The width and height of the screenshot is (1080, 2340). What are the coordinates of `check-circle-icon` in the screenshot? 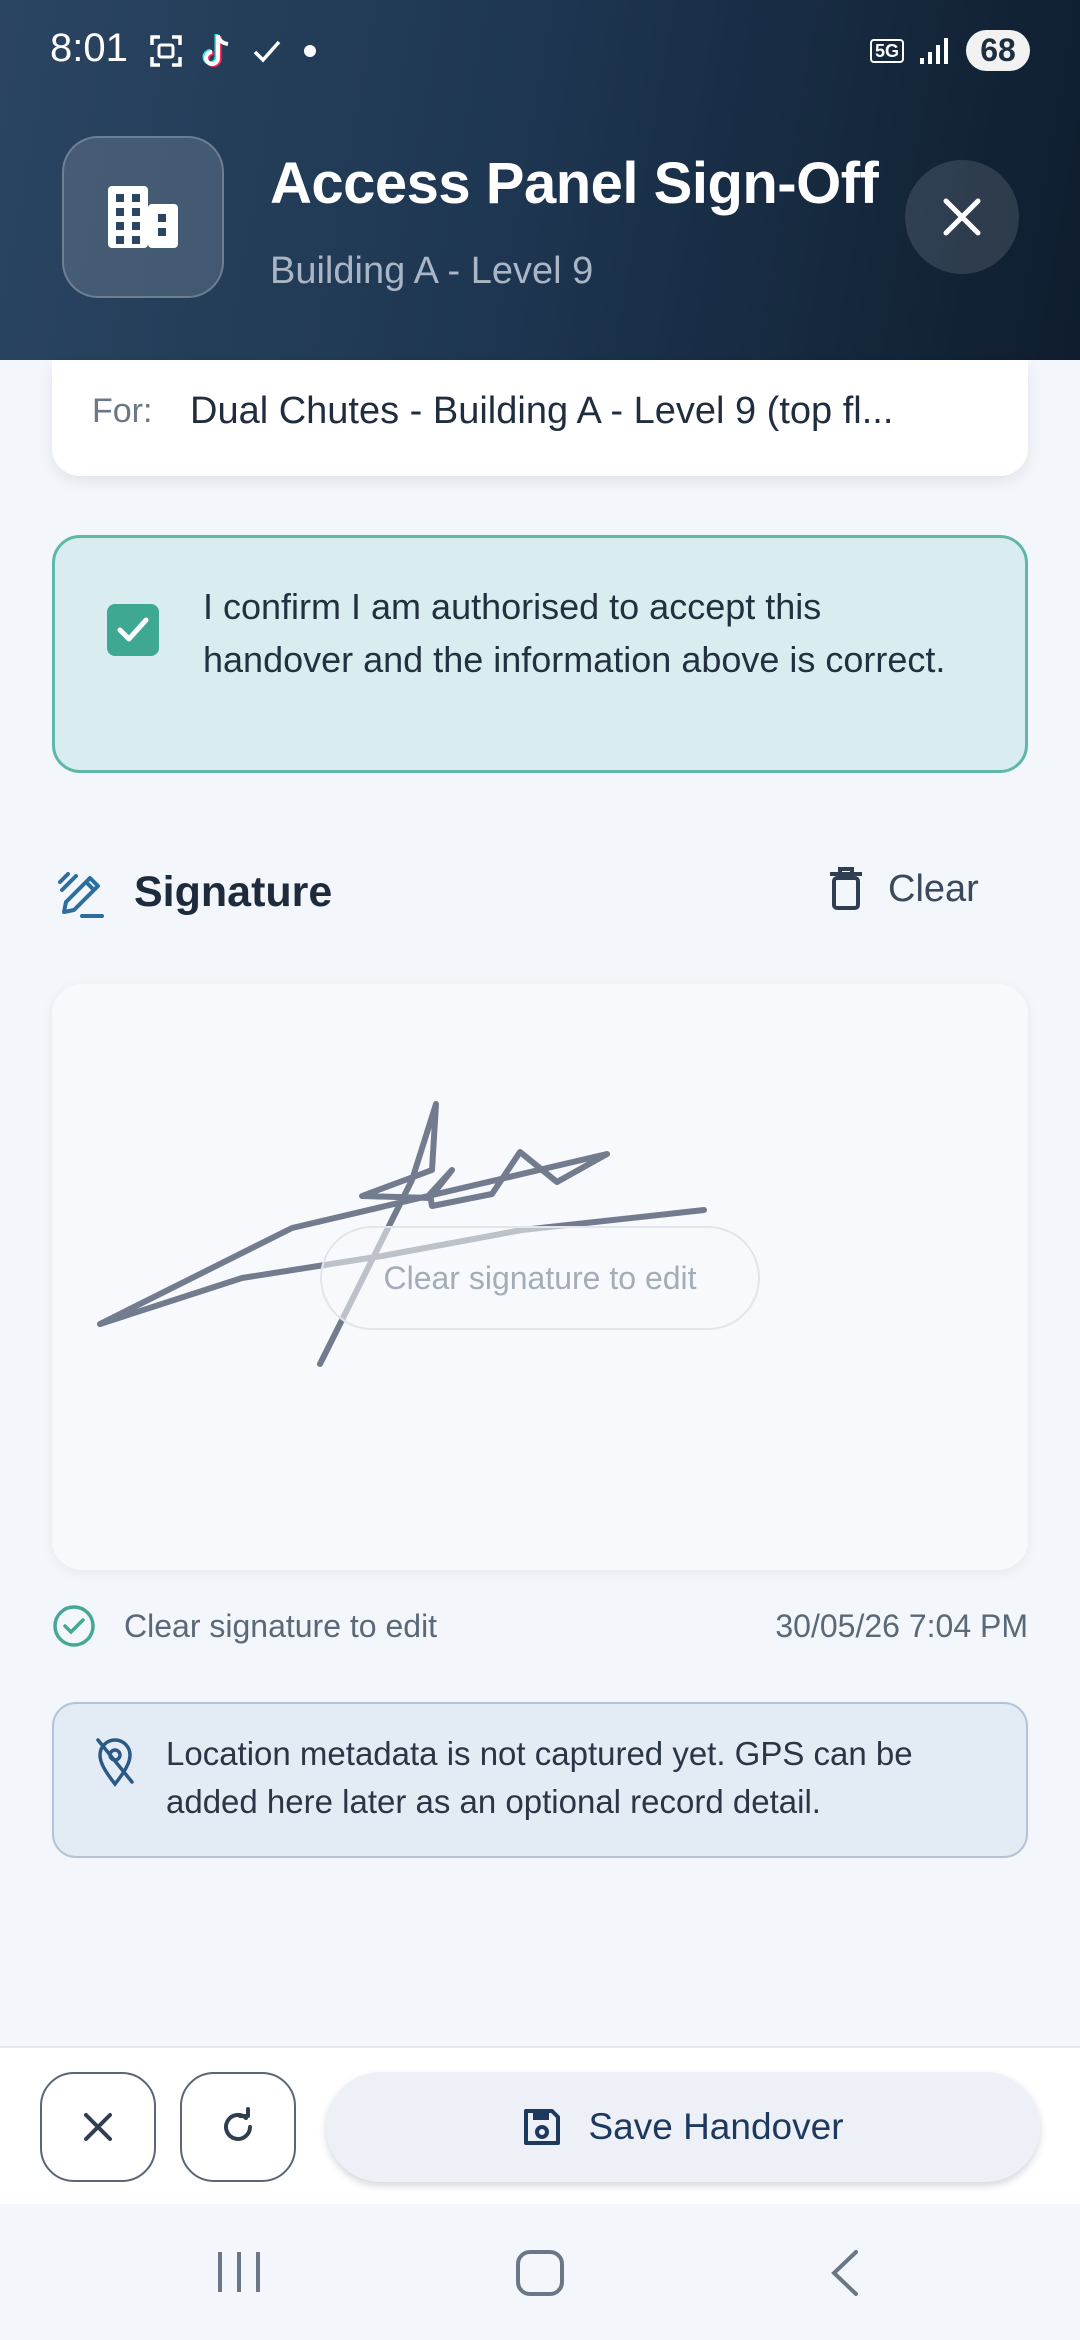 It's located at (74, 1626).